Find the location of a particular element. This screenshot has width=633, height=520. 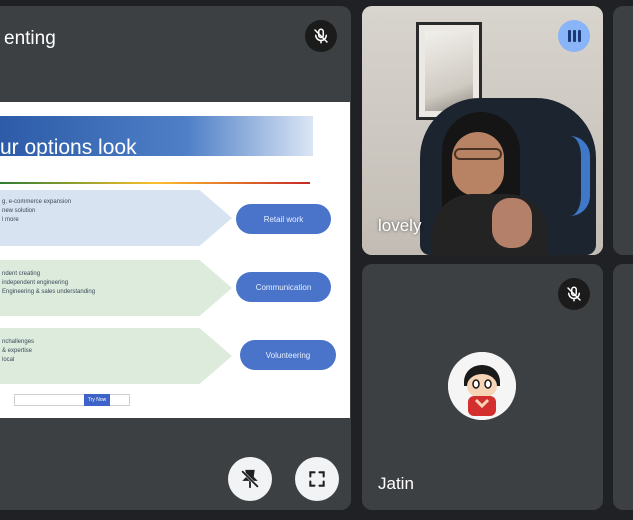

fullscreen-button is located at coordinates (317, 479).